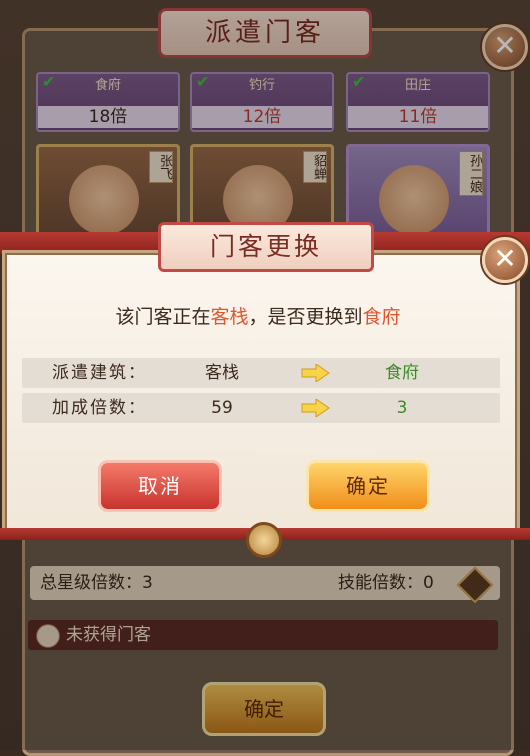  I want to click on message-prefix: 该门客正在, so click(163, 317).